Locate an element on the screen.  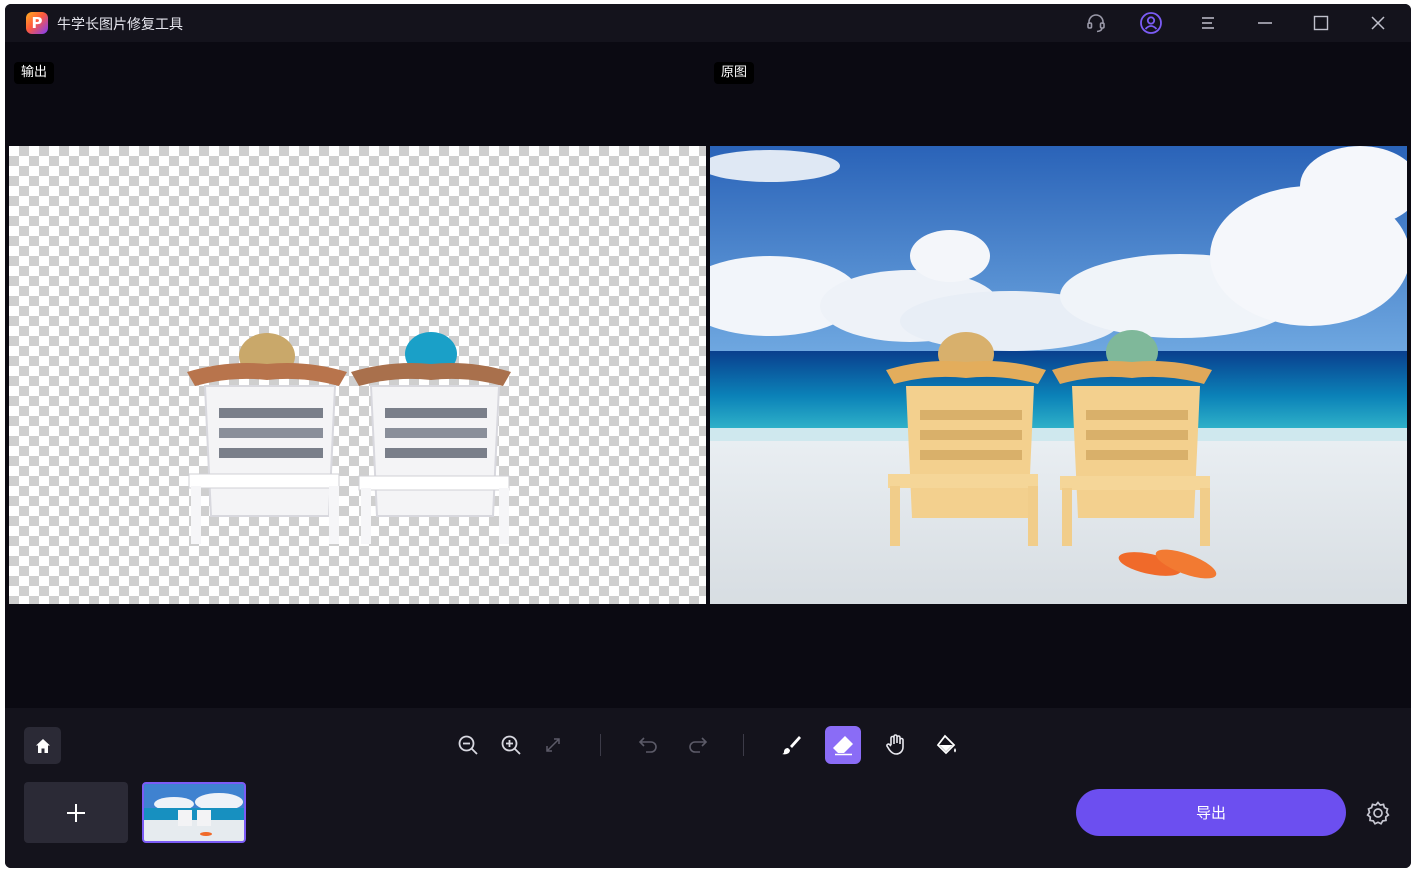
fit-screen-button is located at coordinates (553, 745).